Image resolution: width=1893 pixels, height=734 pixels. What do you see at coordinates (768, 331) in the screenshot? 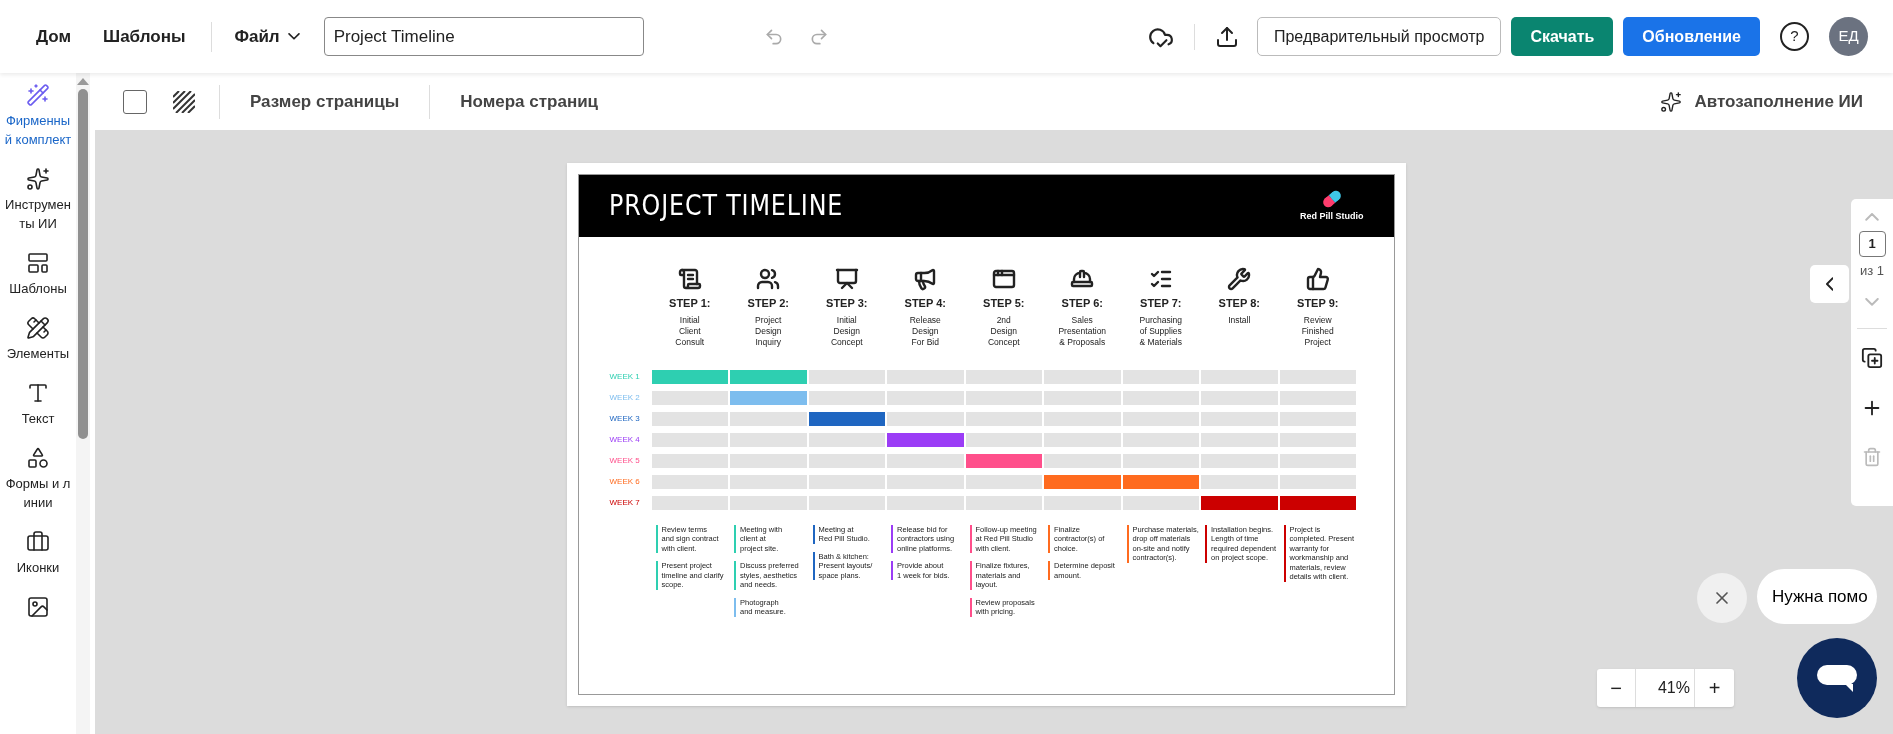
I see `step-title: Project Design Inquiry` at bounding box center [768, 331].